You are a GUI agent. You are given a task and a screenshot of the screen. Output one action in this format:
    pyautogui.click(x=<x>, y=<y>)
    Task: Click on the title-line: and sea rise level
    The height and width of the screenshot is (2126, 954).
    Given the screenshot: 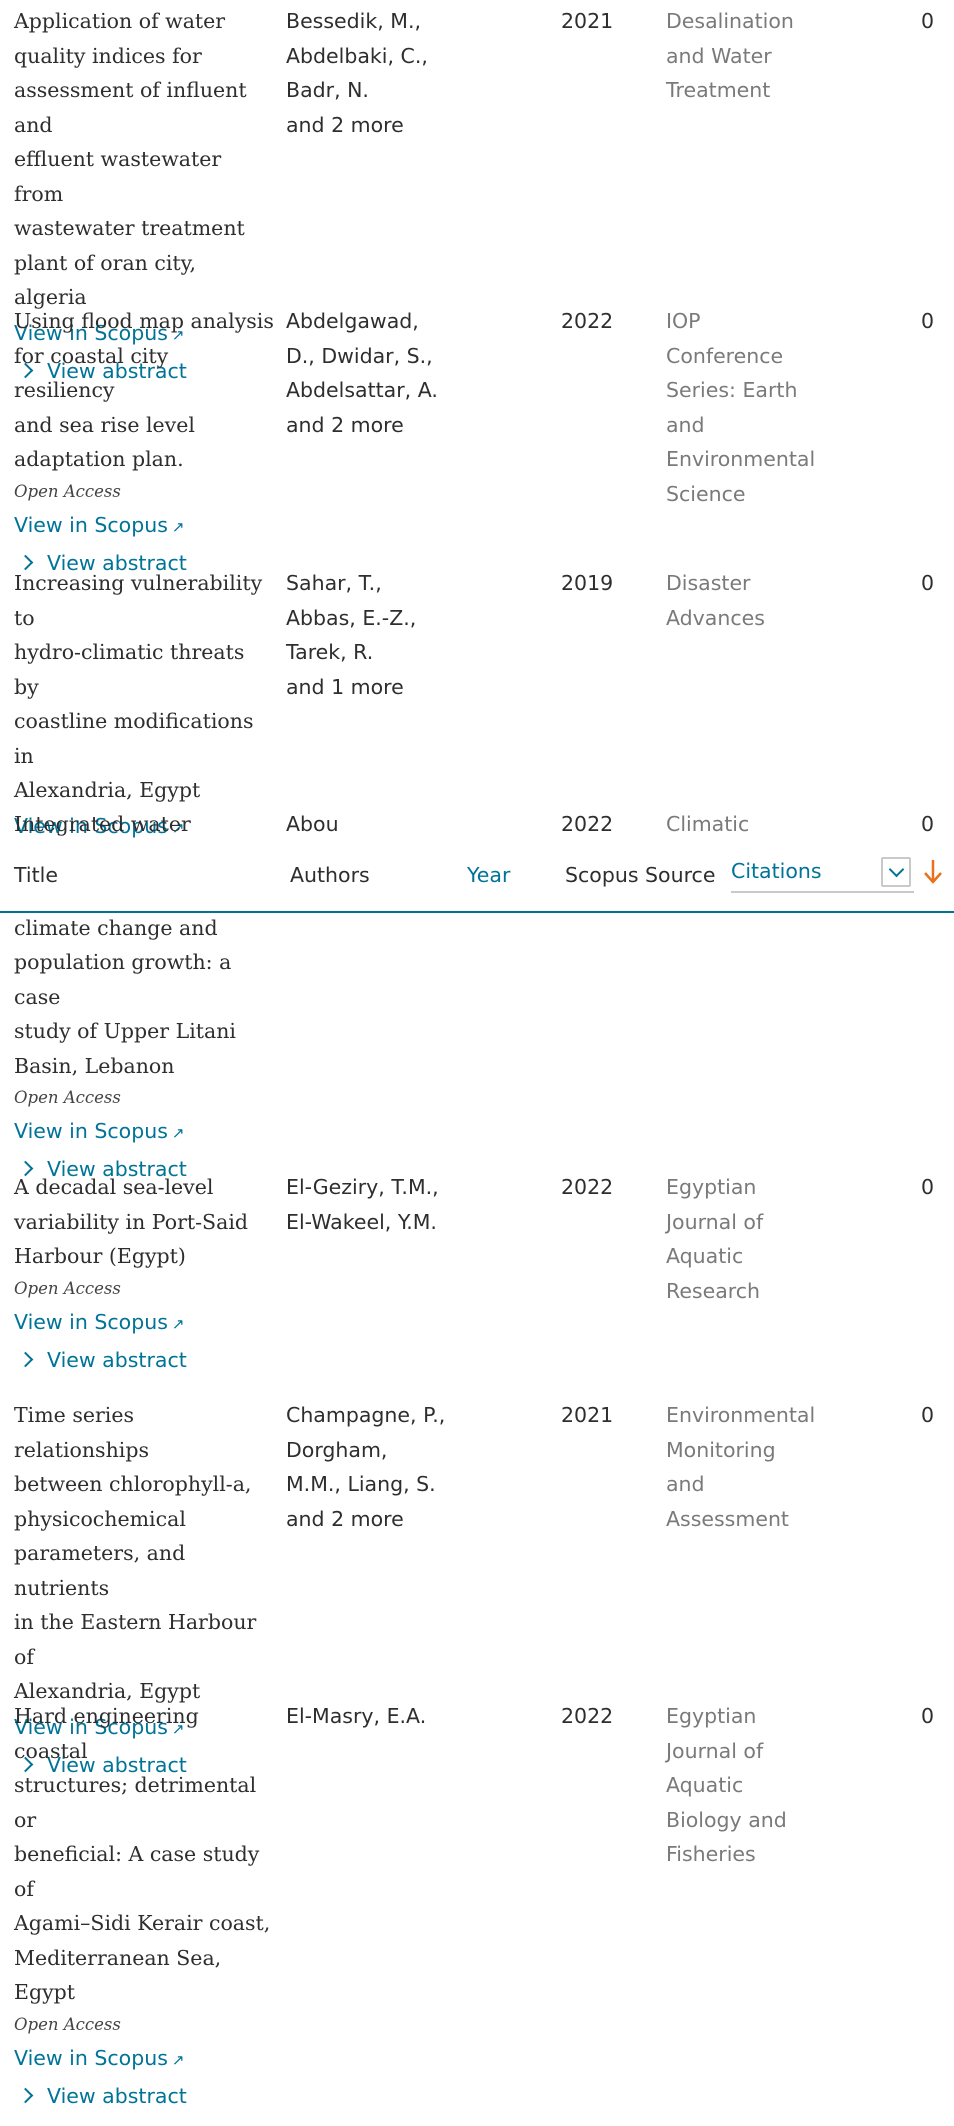 What is the action you would take?
    pyautogui.click(x=104, y=424)
    